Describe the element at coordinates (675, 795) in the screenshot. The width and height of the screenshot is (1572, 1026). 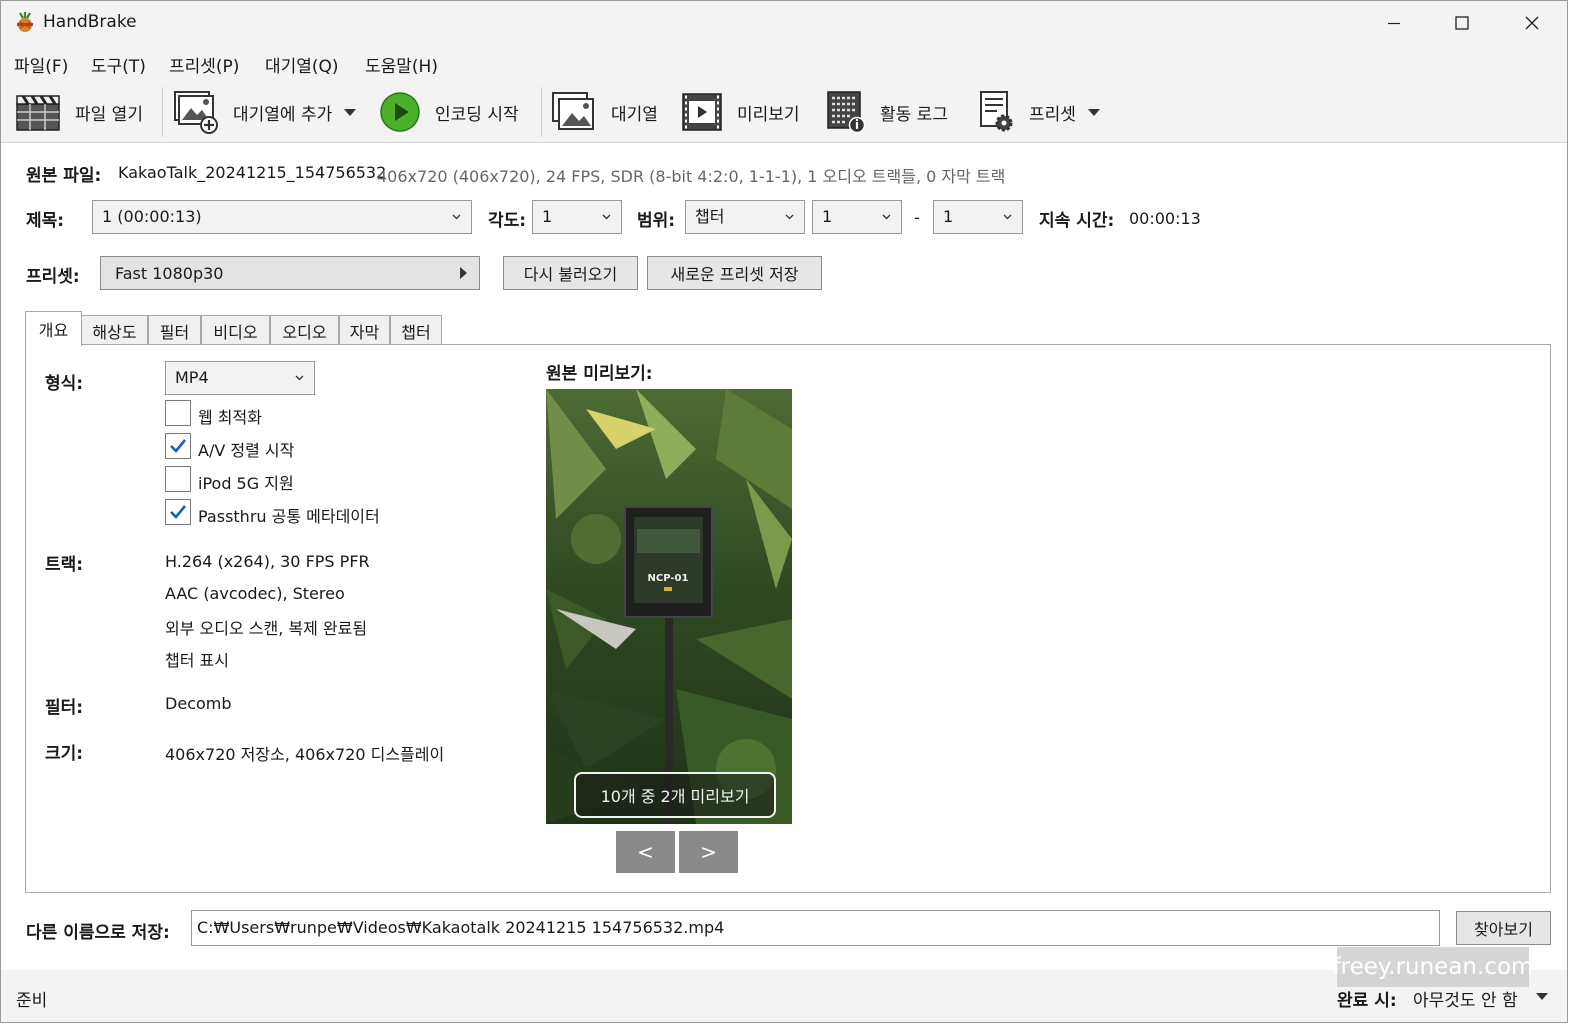
I see `preview-count-badge: 10개 중 2개 미리보기` at that location.